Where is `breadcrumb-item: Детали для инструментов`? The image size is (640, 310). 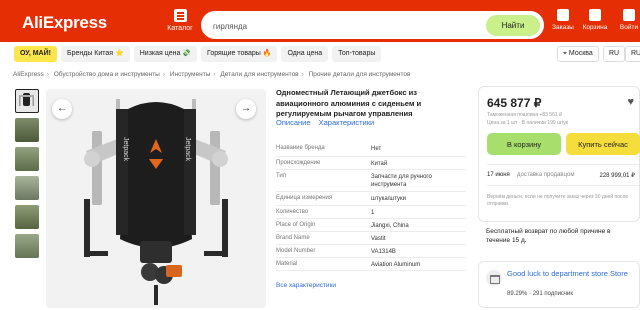
breadcrumb-item: Детали для инструментов is located at coordinates (259, 74).